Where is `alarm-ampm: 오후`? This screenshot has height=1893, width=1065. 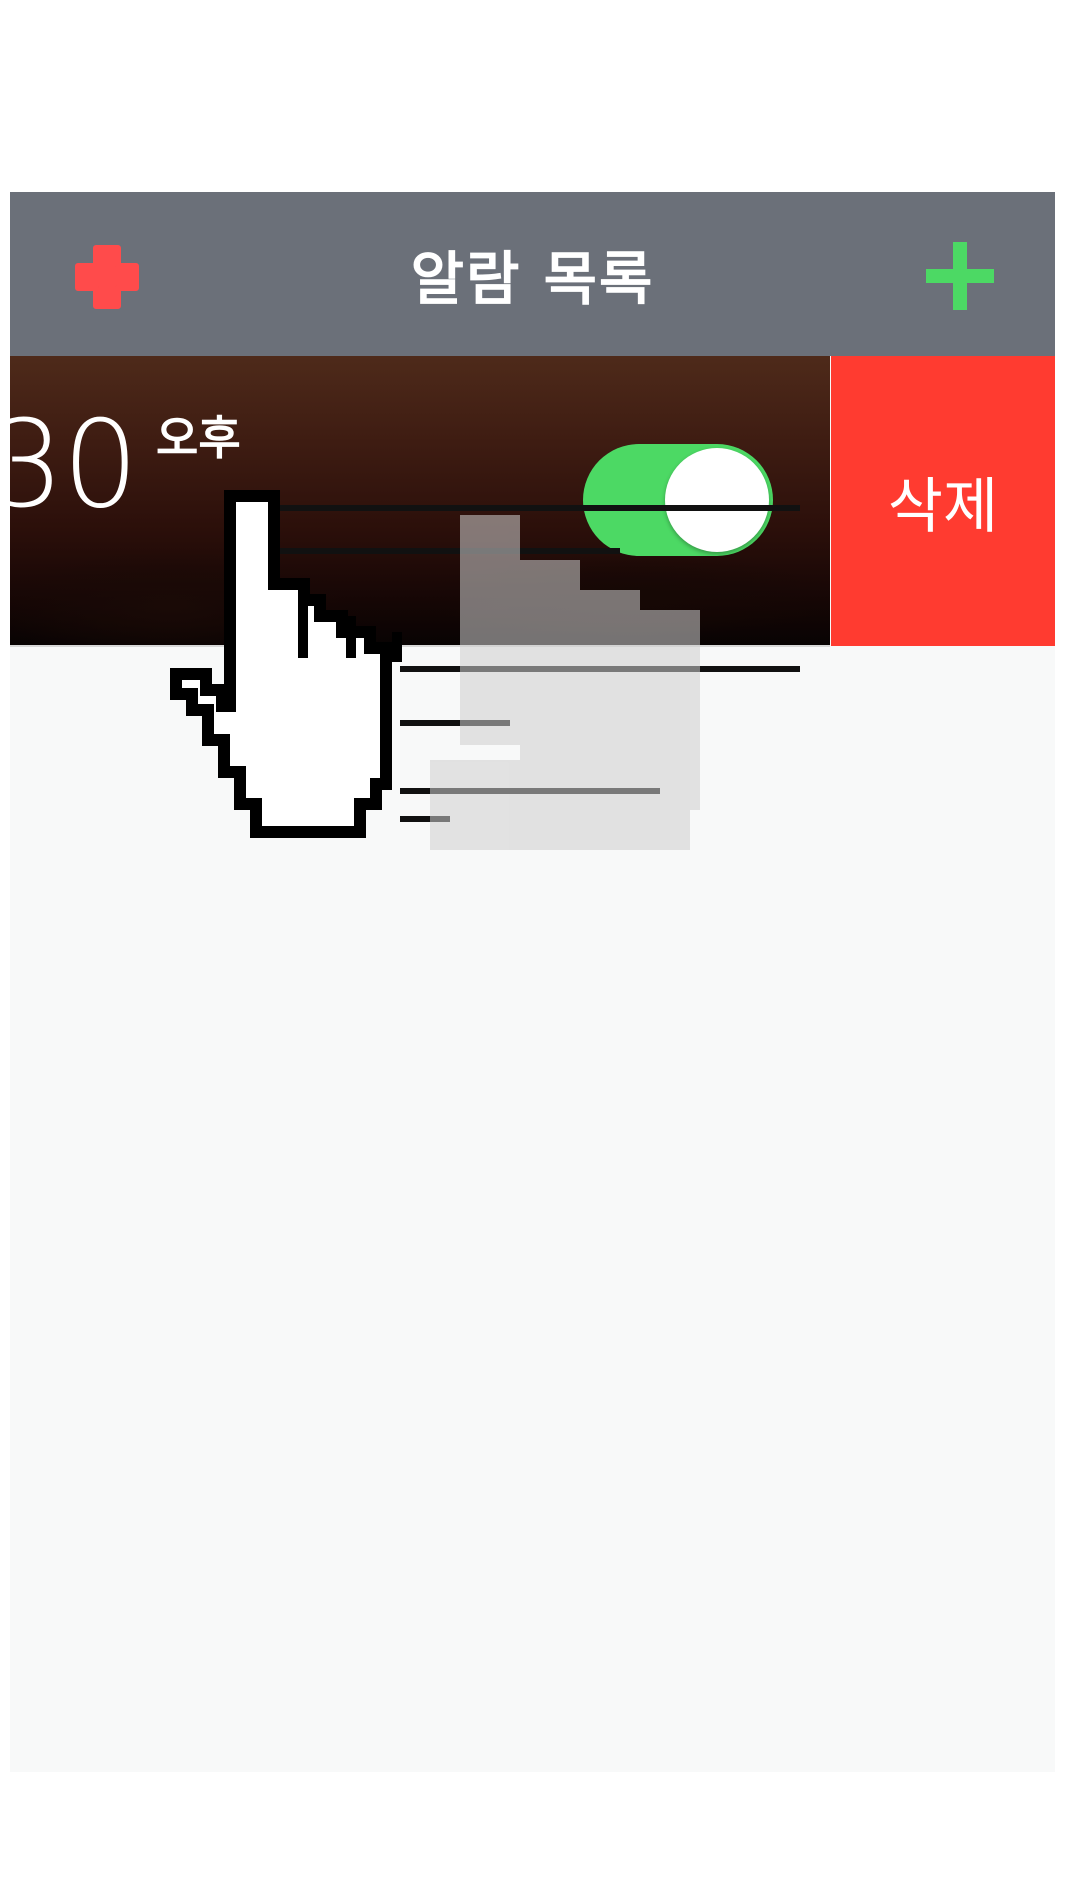 alarm-ampm: 오후 is located at coordinates (198, 438).